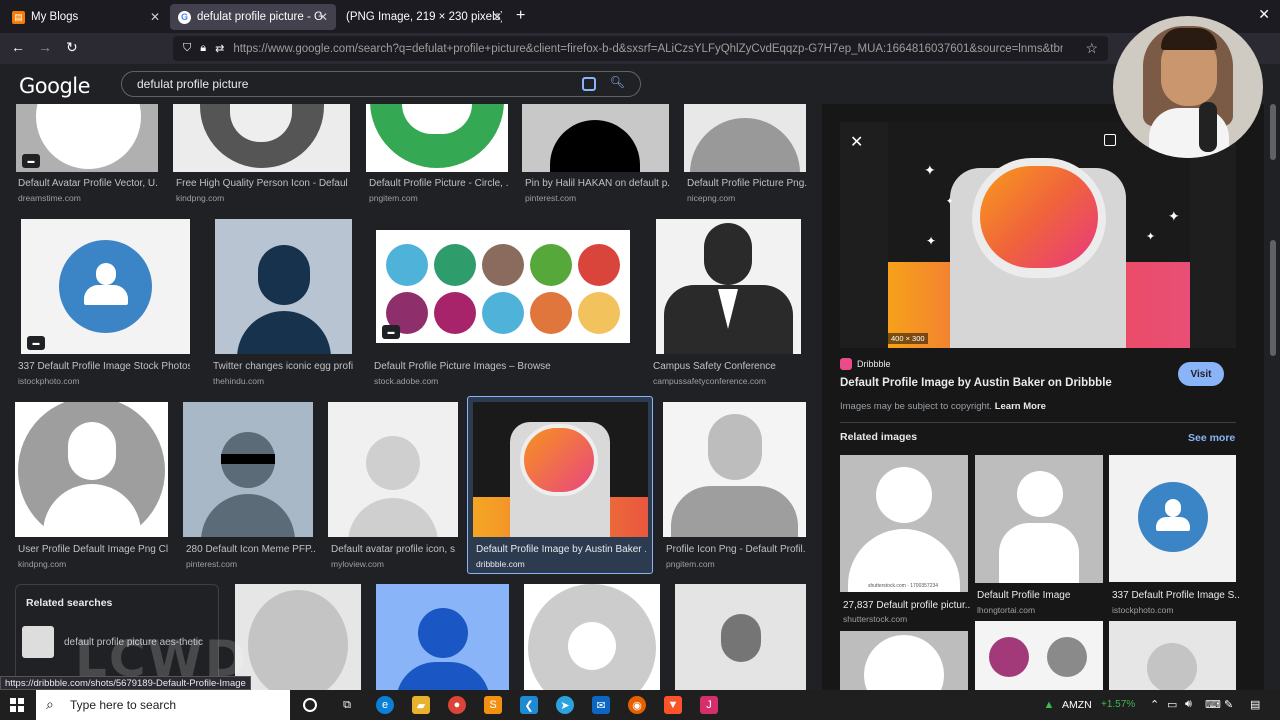 The image size is (1280, 720). What do you see at coordinates (637, 705) in the screenshot?
I see `firefox-icon: ◉` at bounding box center [637, 705].